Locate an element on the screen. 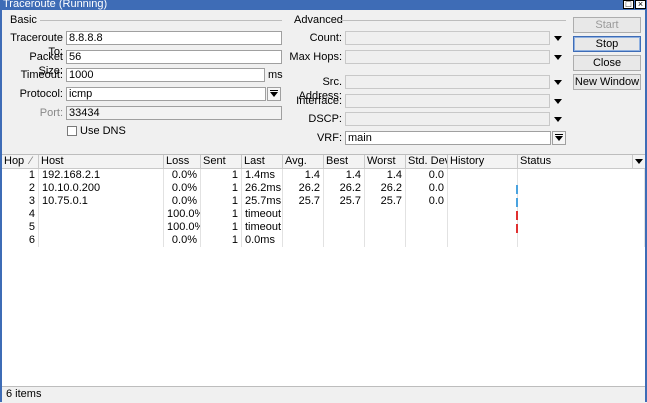  vrf-dropdown-button is located at coordinates (559, 138).